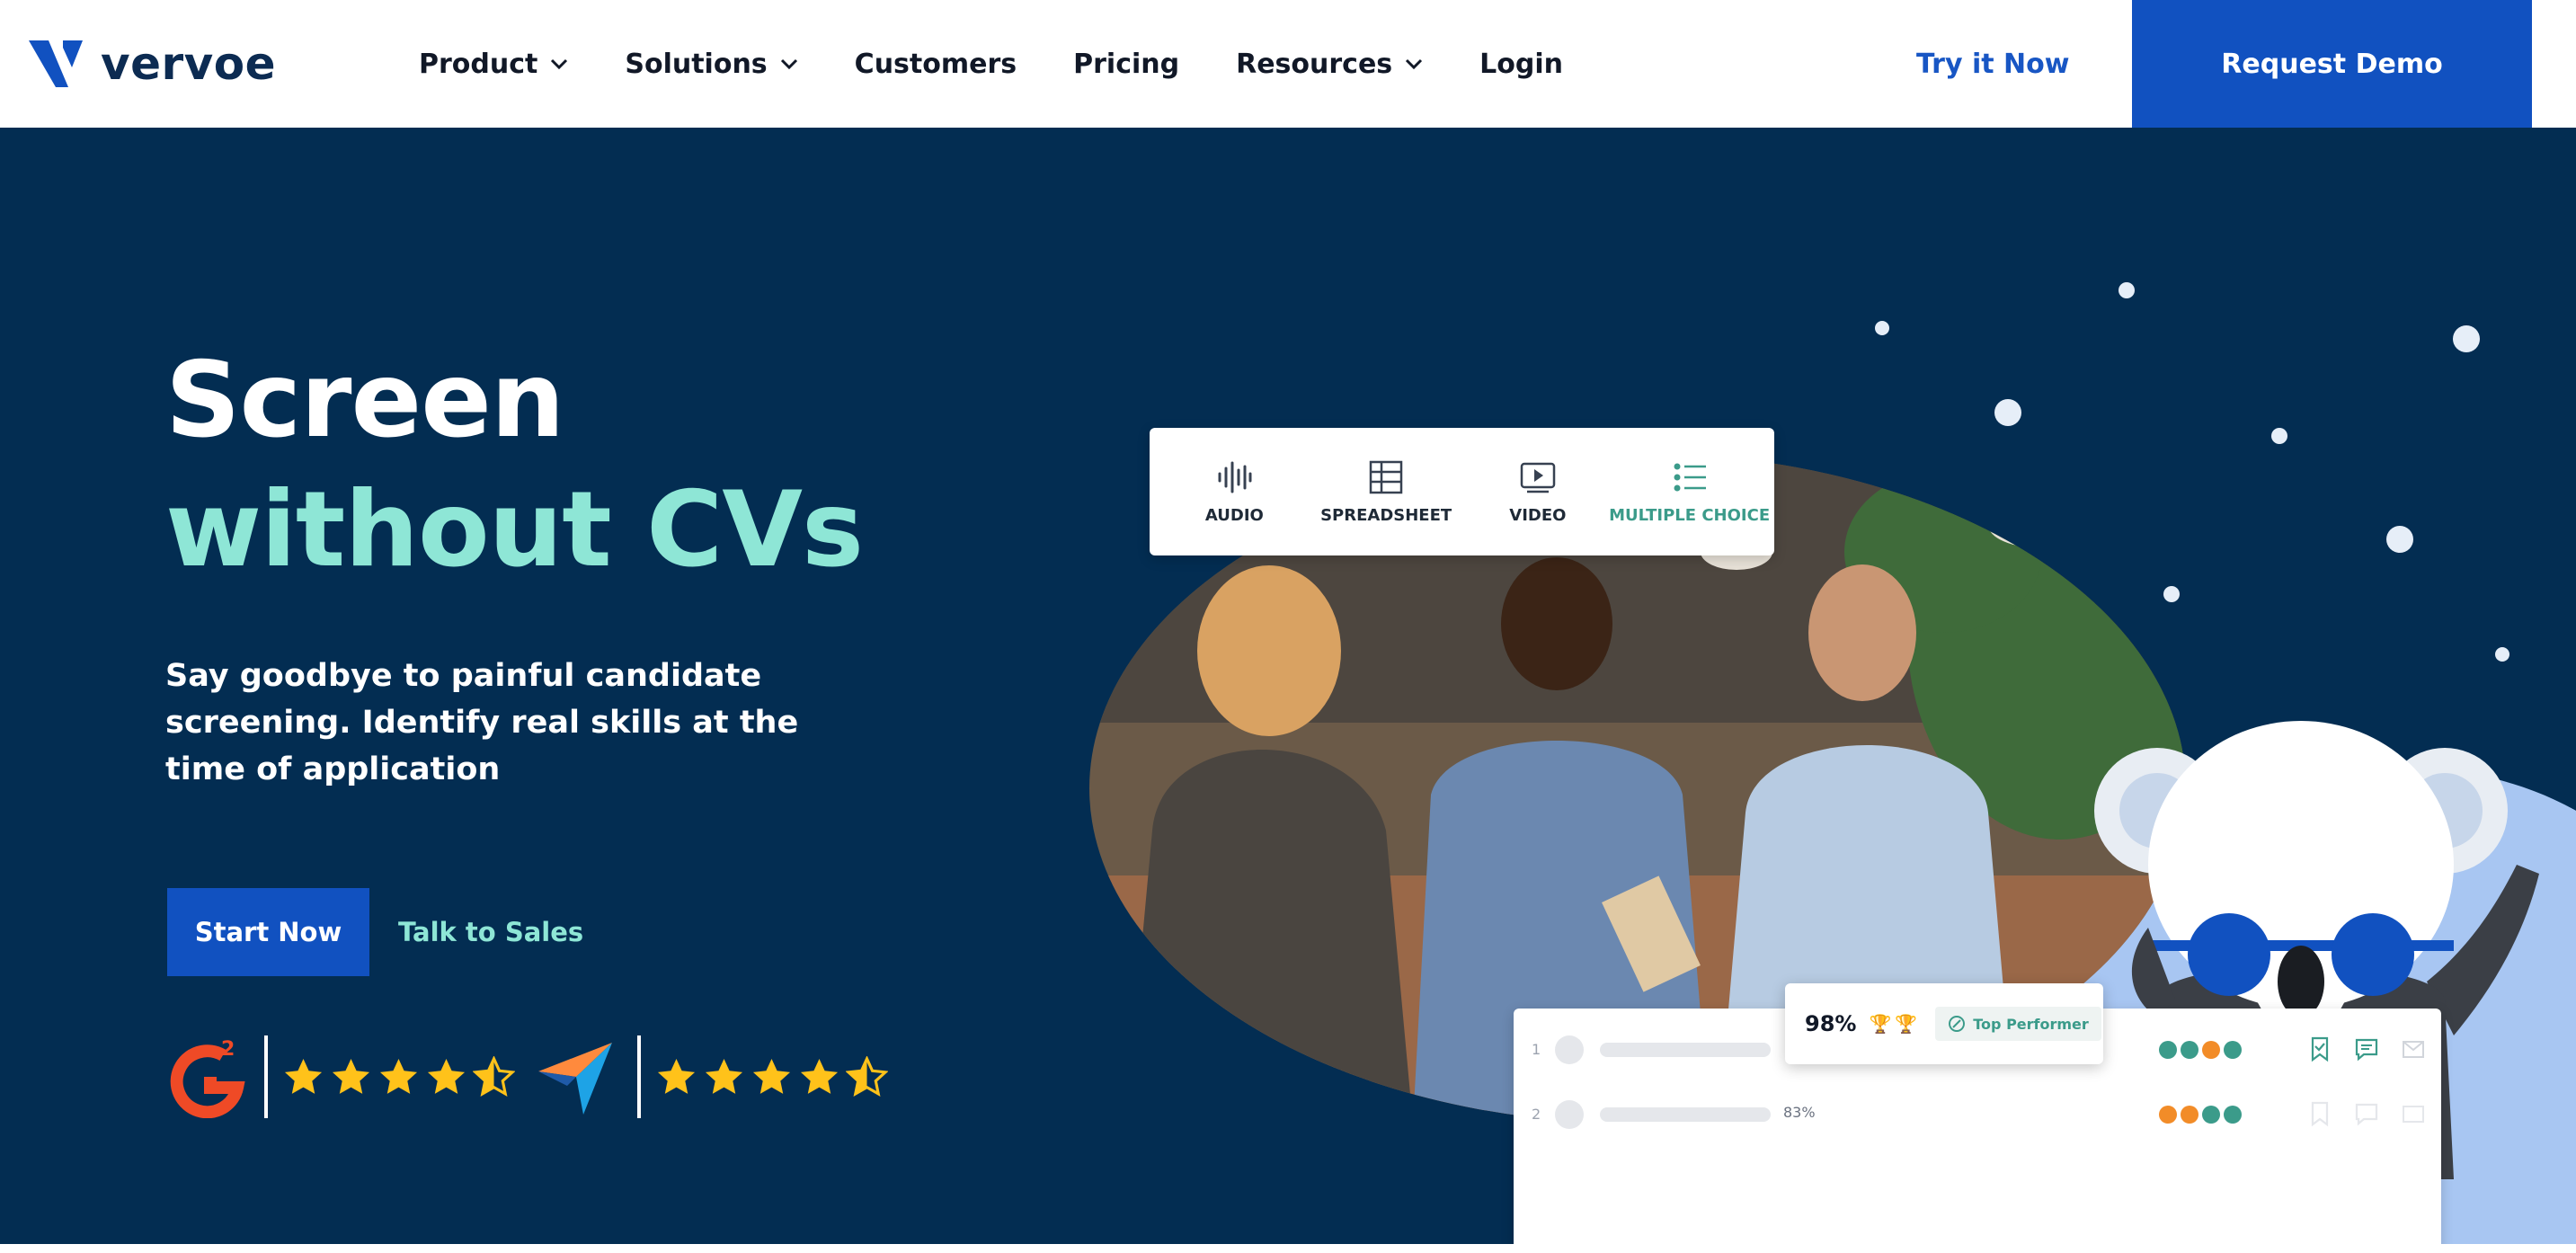 This screenshot has width=2576, height=1253. I want to click on vervoe-v-icon, so click(56, 63).